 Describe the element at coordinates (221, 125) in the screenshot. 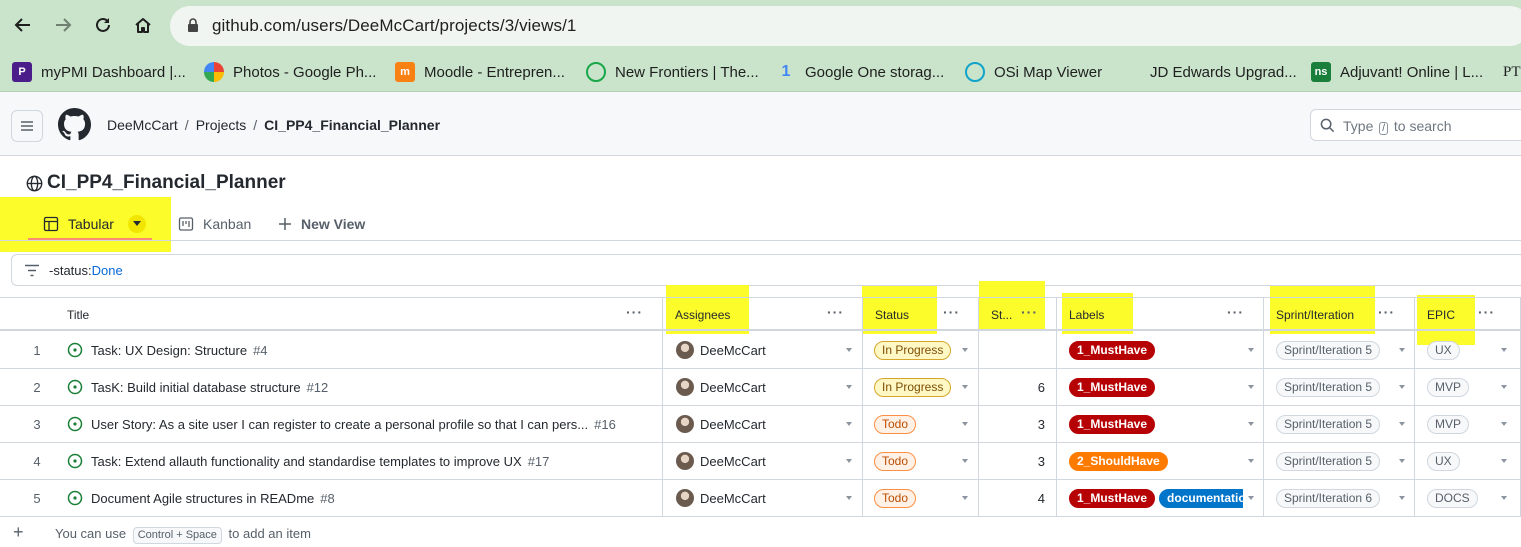

I see `breadcrumb-projects: Projects` at that location.